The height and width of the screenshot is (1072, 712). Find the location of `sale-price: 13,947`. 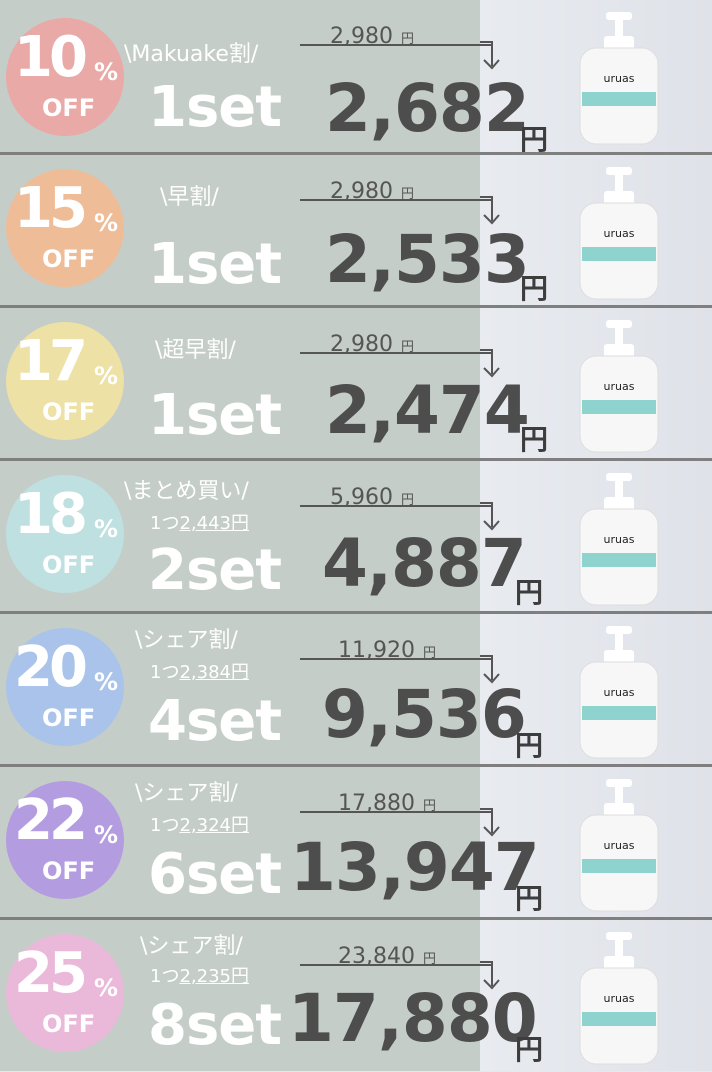

sale-price: 13,947 is located at coordinates (415, 867).